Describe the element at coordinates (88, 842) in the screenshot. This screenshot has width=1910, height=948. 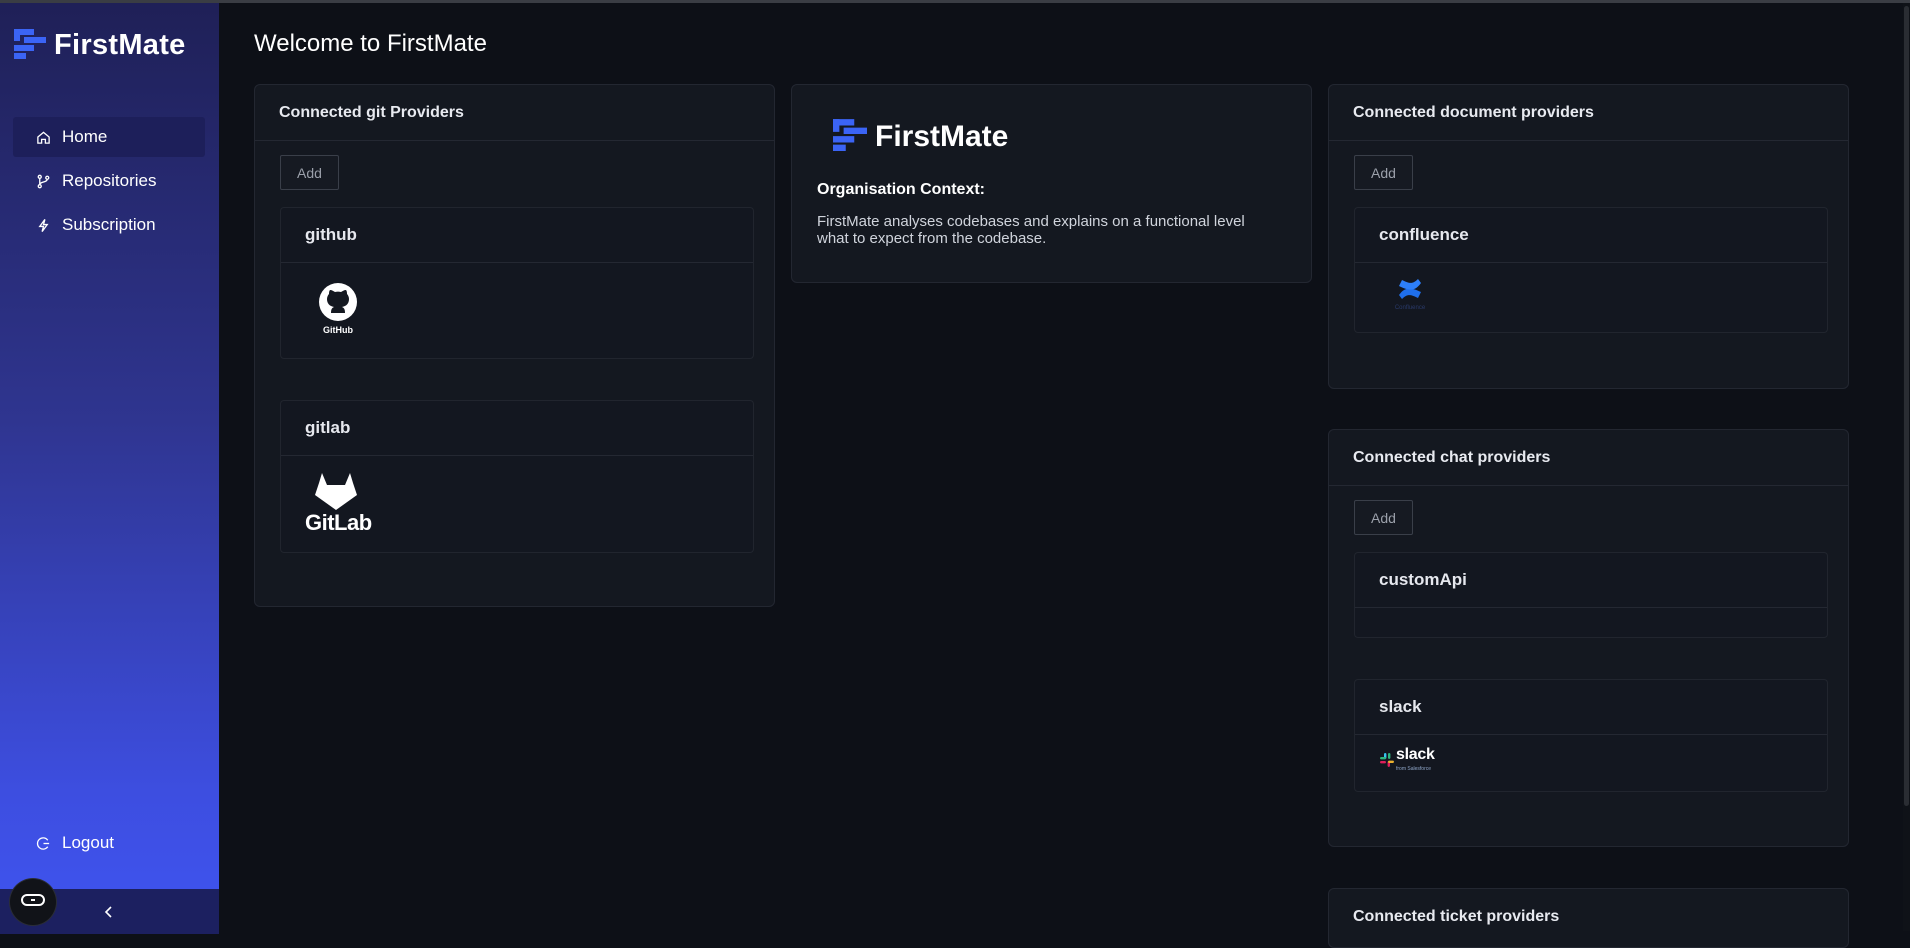
I see `logout-label: Logout` at that location.